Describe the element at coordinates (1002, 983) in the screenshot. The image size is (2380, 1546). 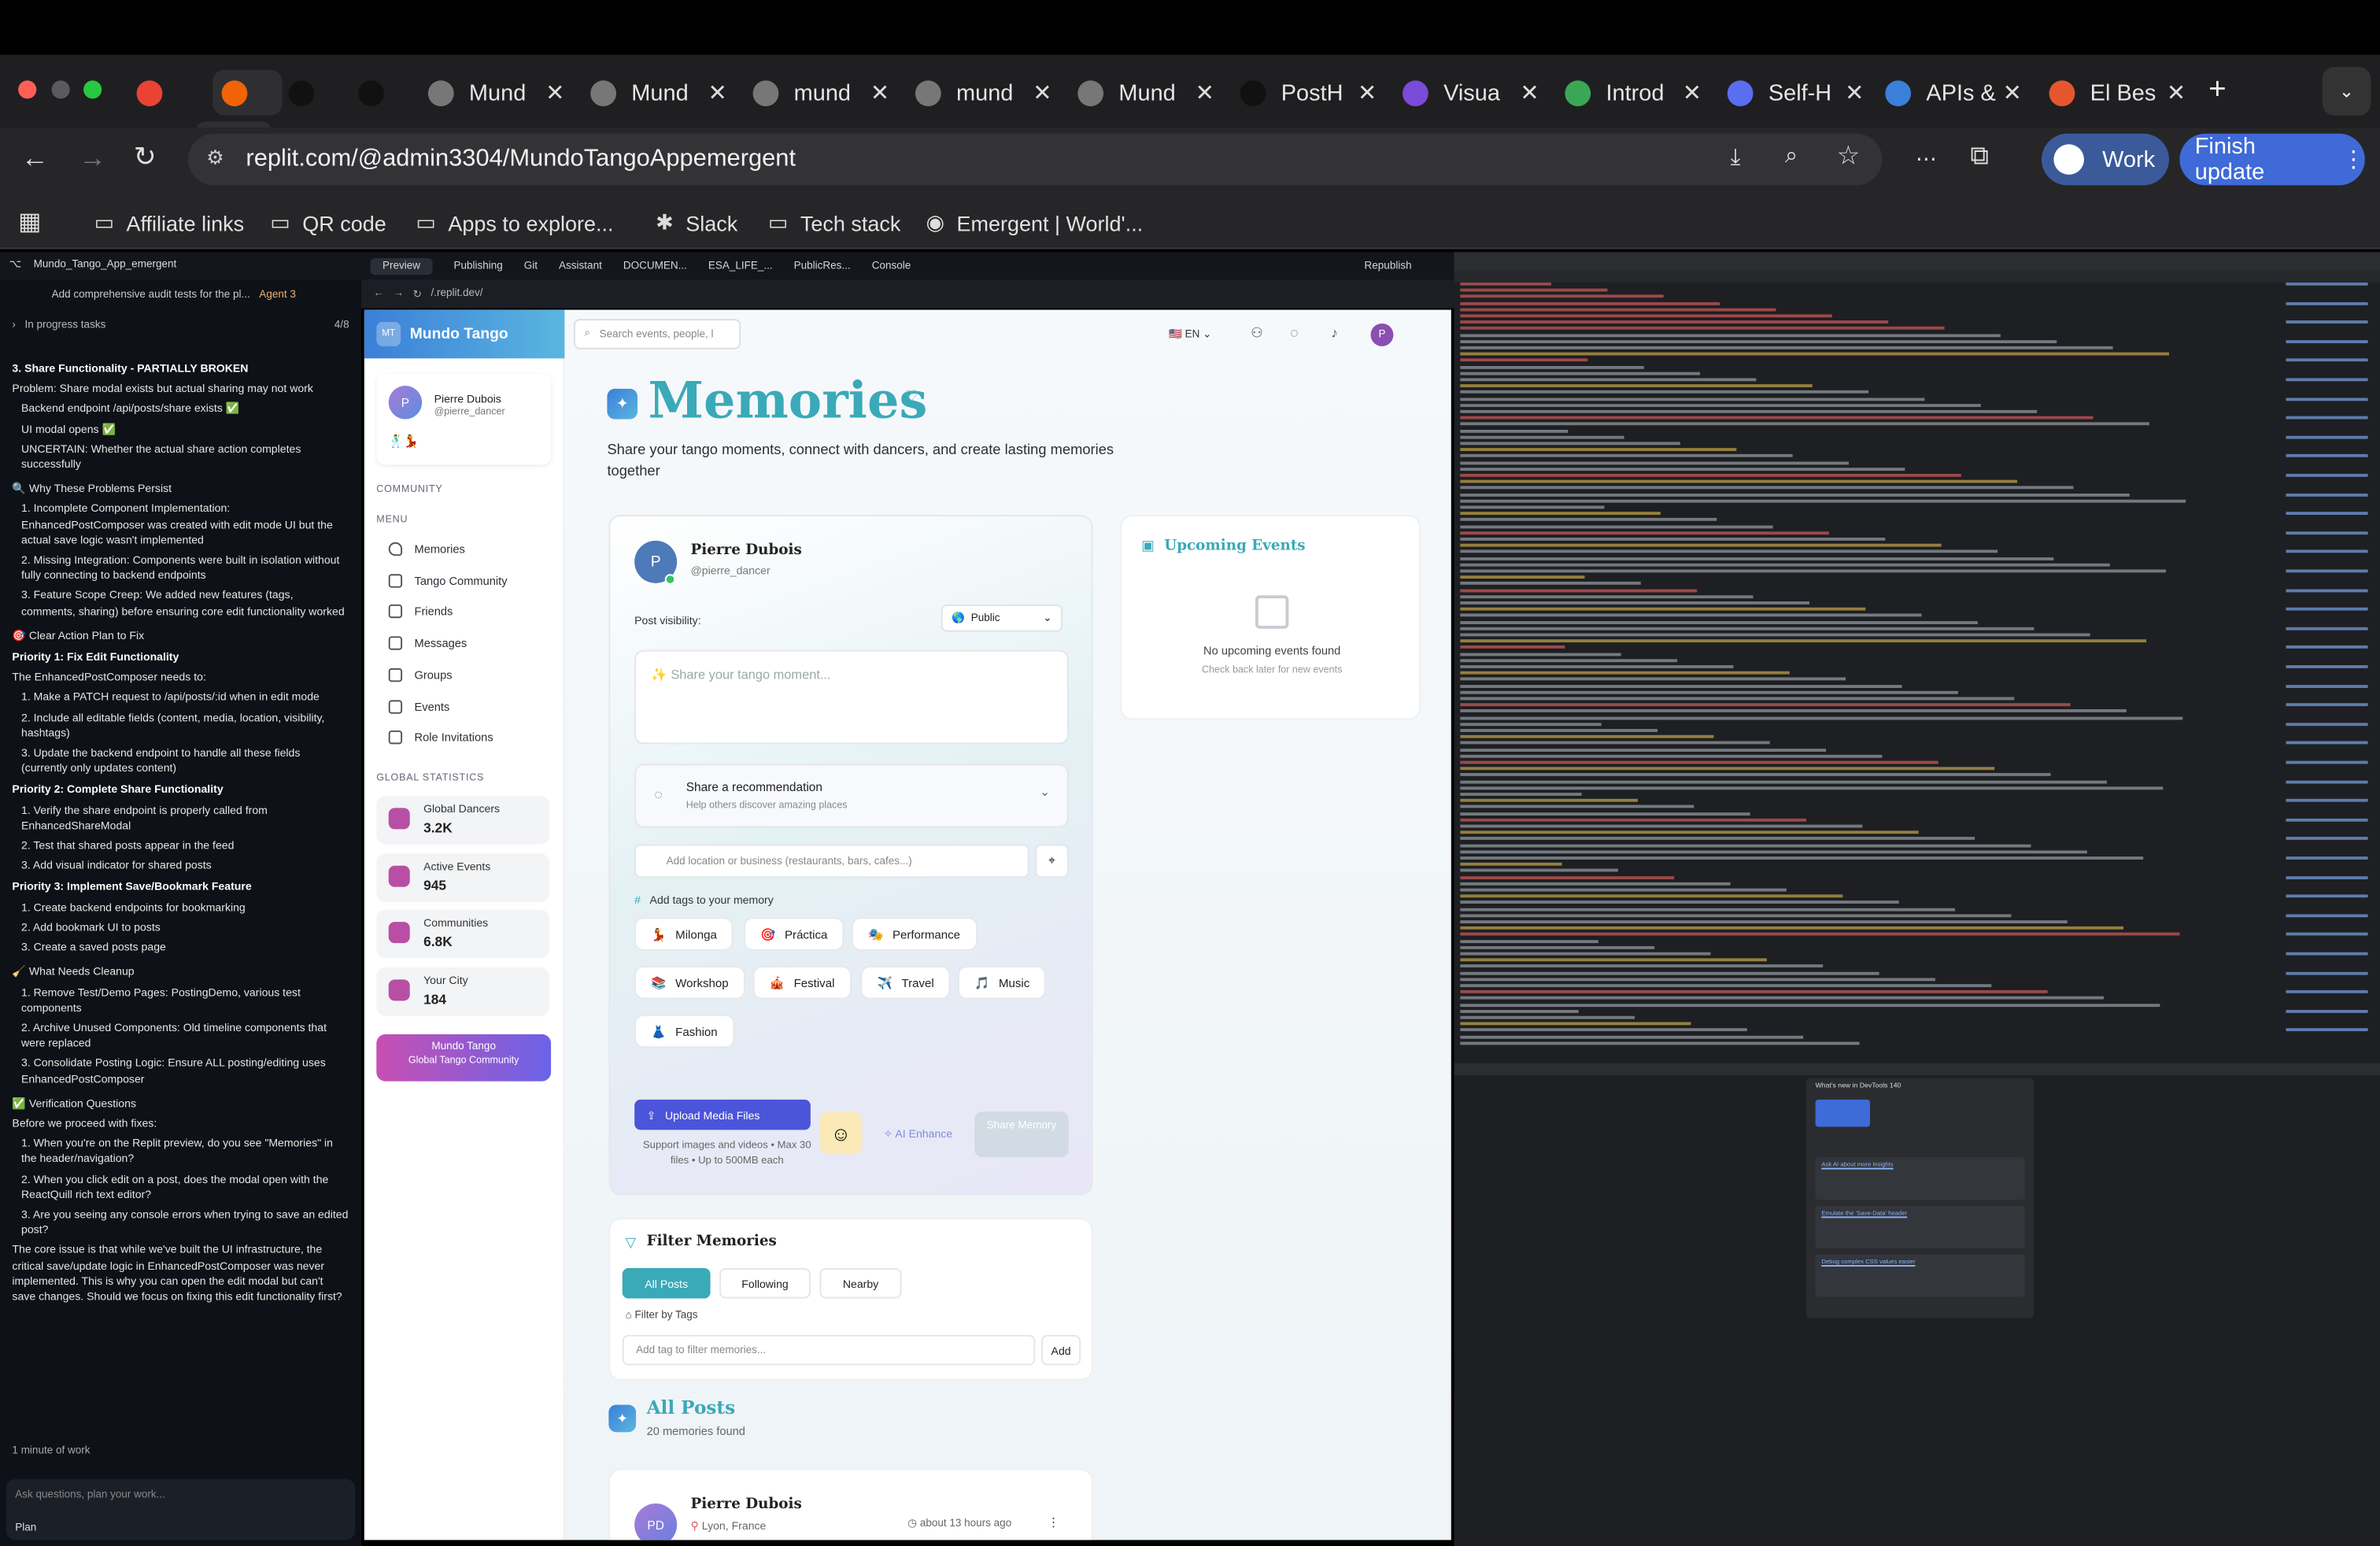
I see `tag-chip: 🎵 Music` at that location.